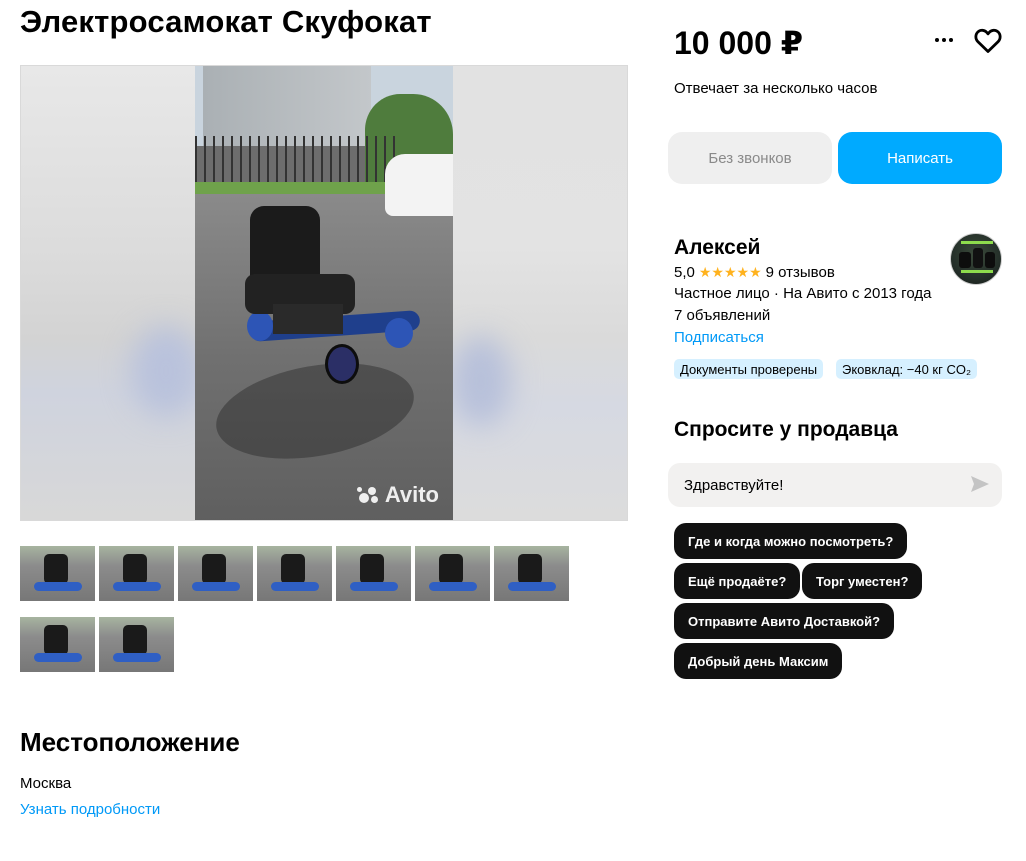  What do you see at coordinates (539, 293) in the screenshot?
I see `gallery-blur-right` at bounding box center [539, 293].